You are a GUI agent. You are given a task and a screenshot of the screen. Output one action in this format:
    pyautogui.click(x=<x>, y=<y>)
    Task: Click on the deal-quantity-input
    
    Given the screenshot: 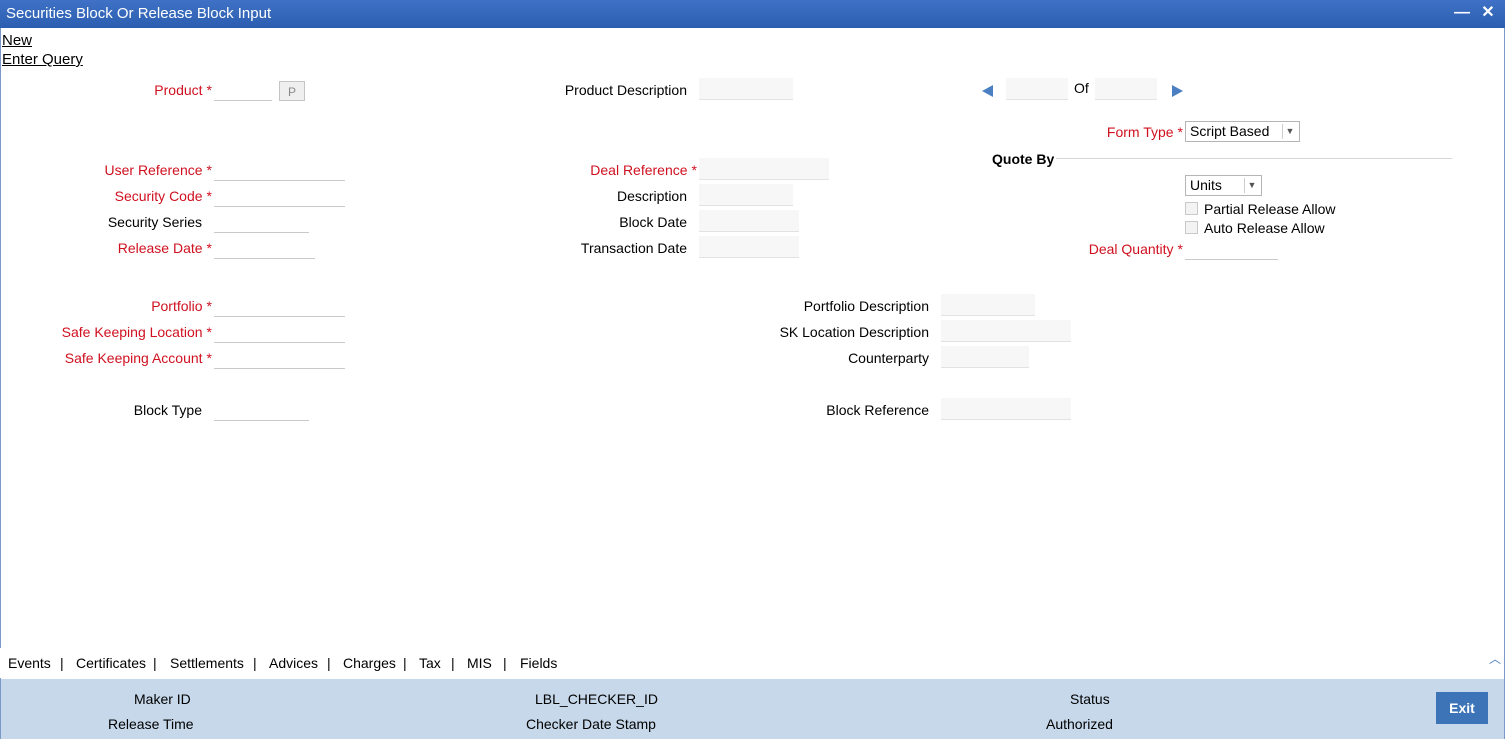 What is the action you would take?
    pyautogui.click(x=1231, y=249)
    